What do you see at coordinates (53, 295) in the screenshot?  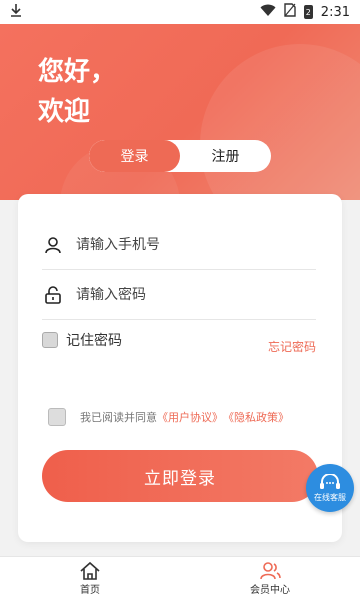 I see `lock-icon` at bounding box center [53, 295].